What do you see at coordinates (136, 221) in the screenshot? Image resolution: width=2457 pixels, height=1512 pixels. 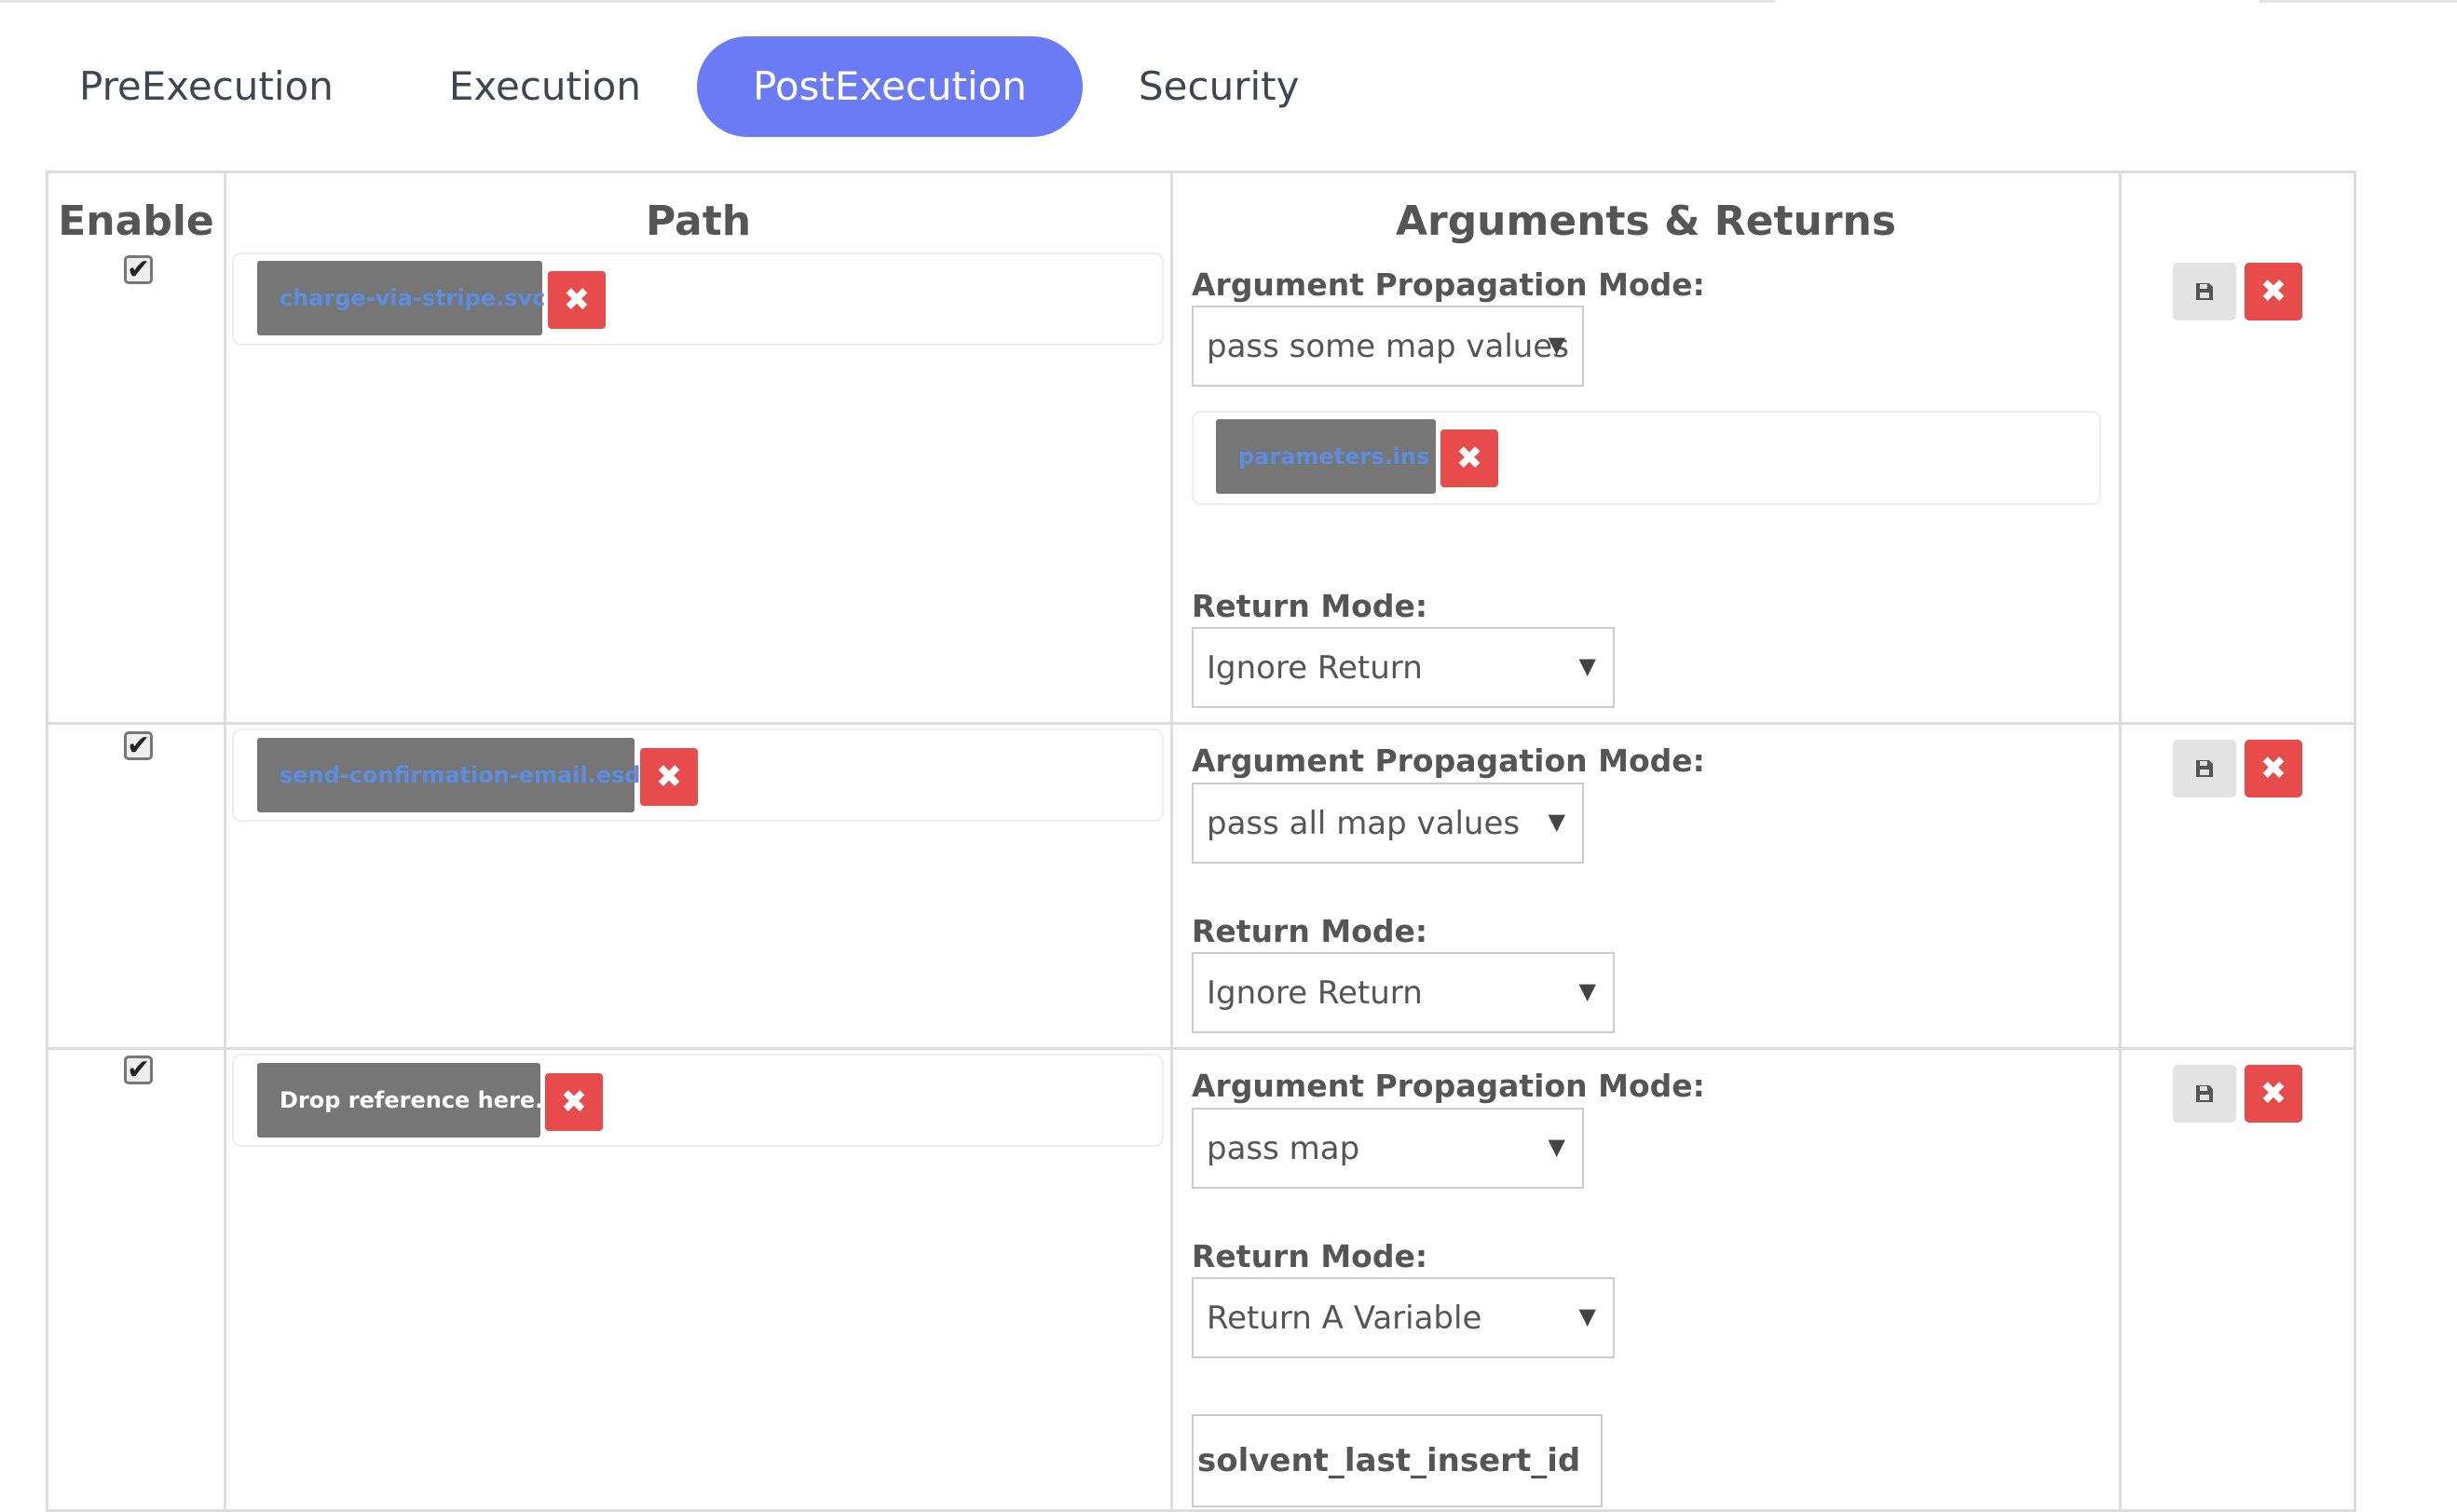 I see `header-enable: Enable` at bounding box center [136, 221].